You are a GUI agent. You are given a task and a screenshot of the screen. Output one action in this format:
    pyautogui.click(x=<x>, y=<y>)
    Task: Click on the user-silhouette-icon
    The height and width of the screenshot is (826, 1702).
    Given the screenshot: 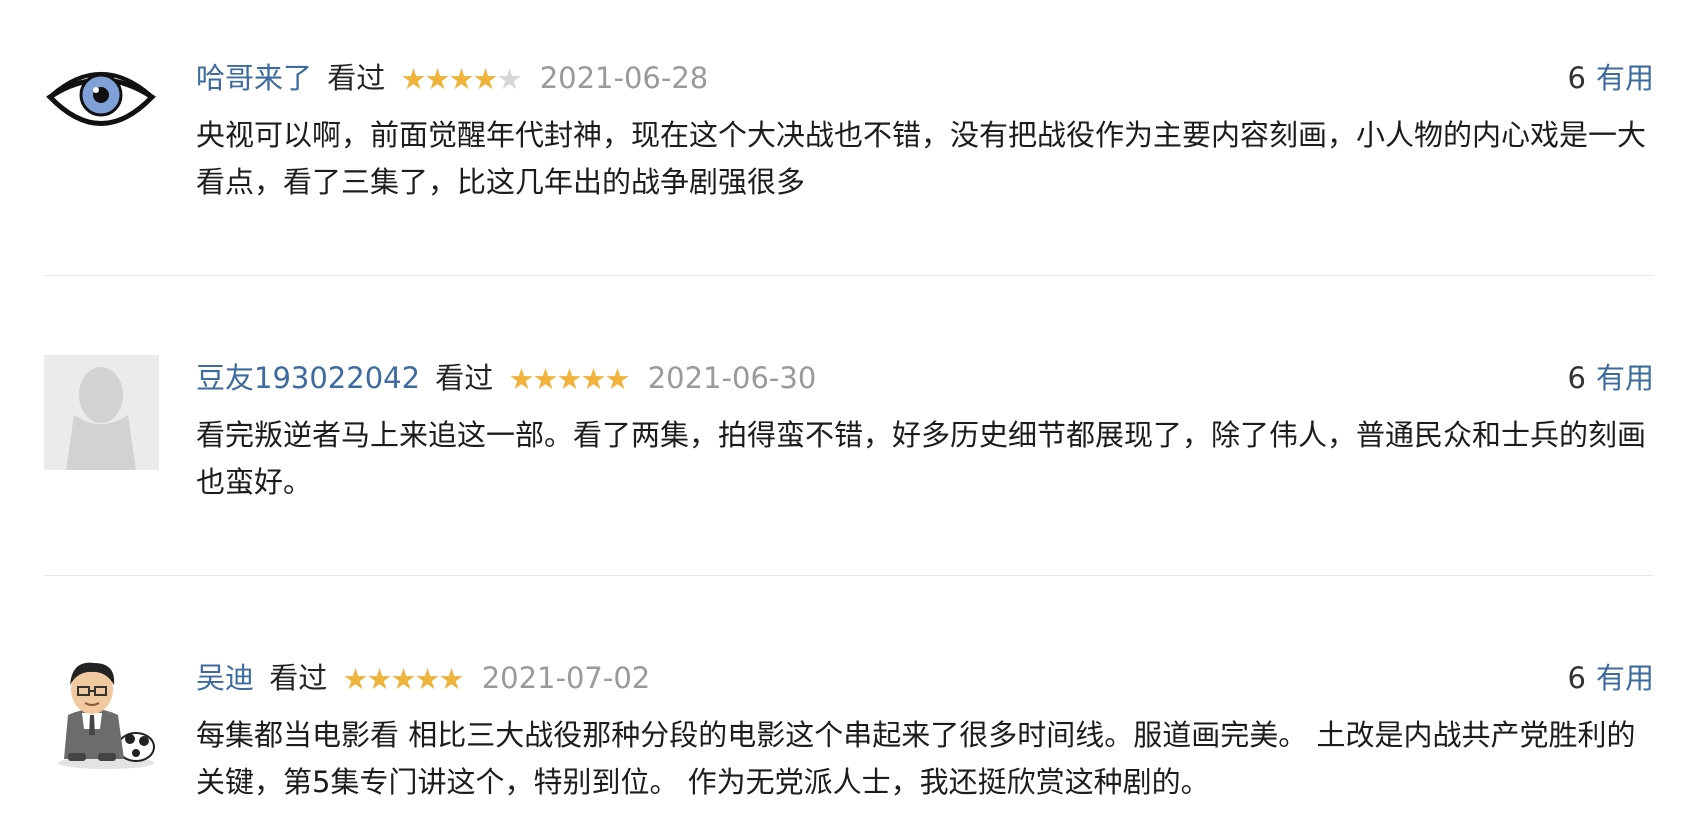 What is the action you would take?
    pyautogui.click(x=101, y=412)
    